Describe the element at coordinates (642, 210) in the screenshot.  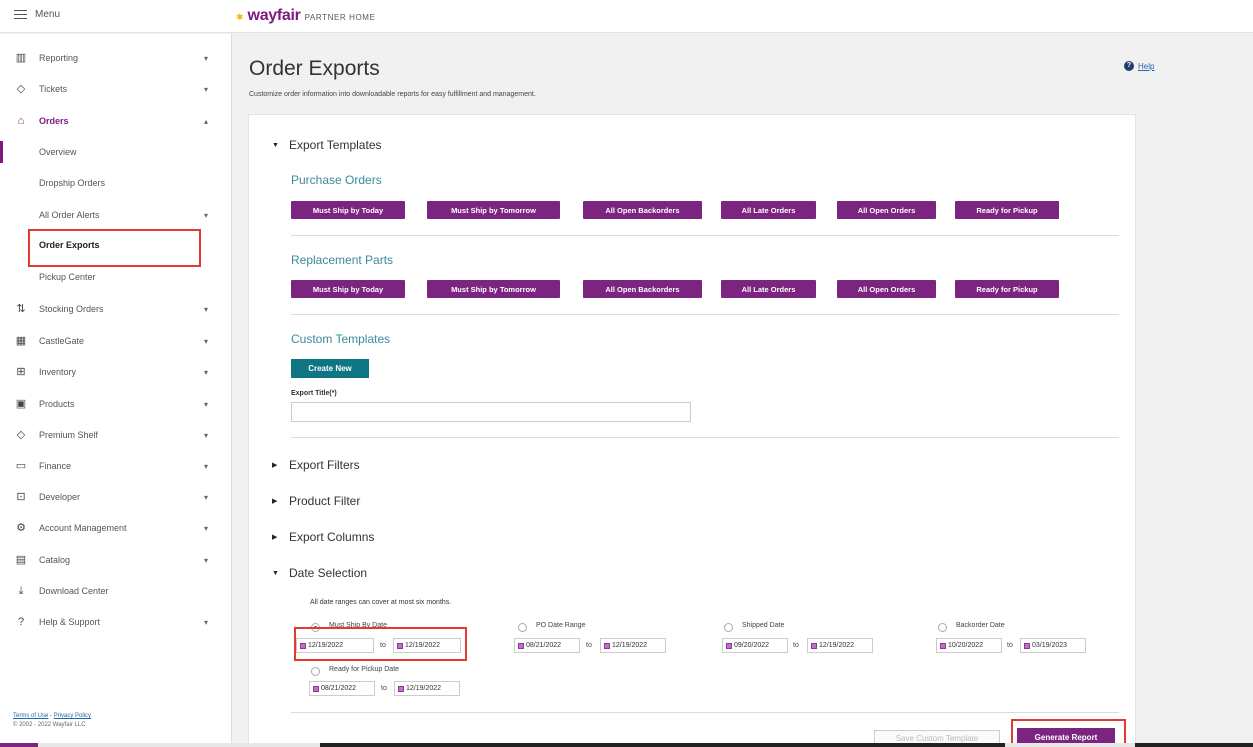
I see `po-open-backorders-button: All Open Backorders` at that location.